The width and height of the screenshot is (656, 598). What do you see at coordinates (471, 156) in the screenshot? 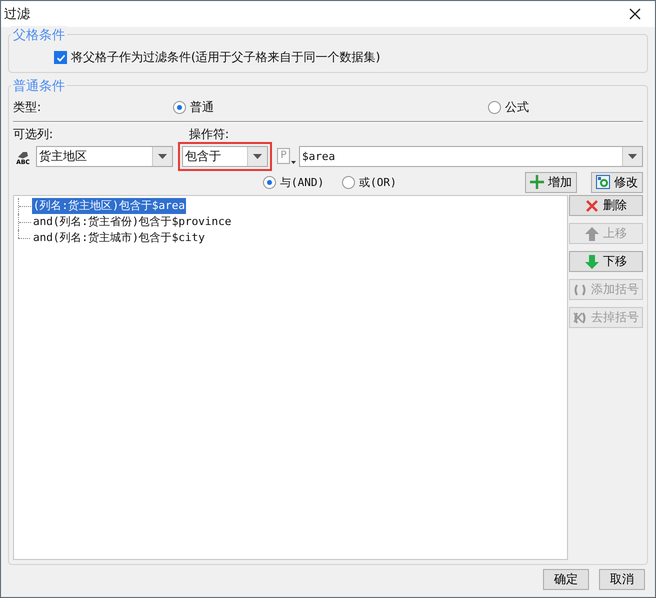
I see `parameter-dropdown: $area` at bounding box center [471, 156].